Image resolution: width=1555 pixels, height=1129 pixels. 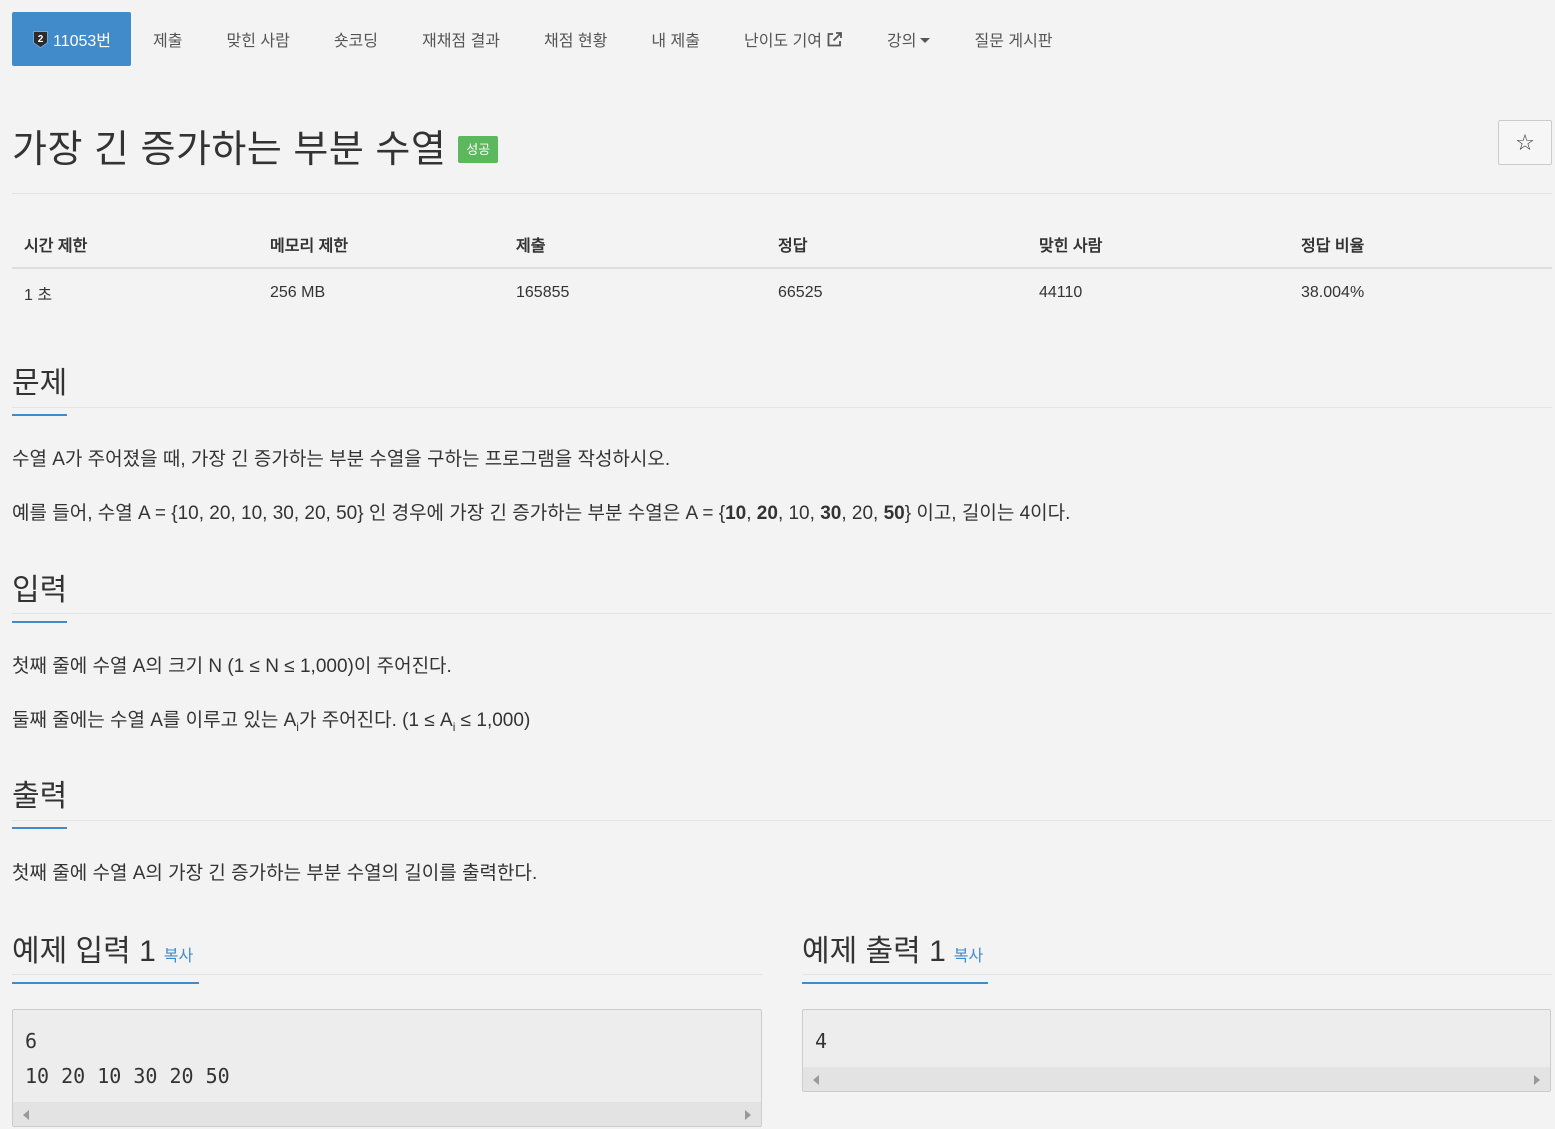 I want to click on bold-span: 30, so click(x=831, y=513).